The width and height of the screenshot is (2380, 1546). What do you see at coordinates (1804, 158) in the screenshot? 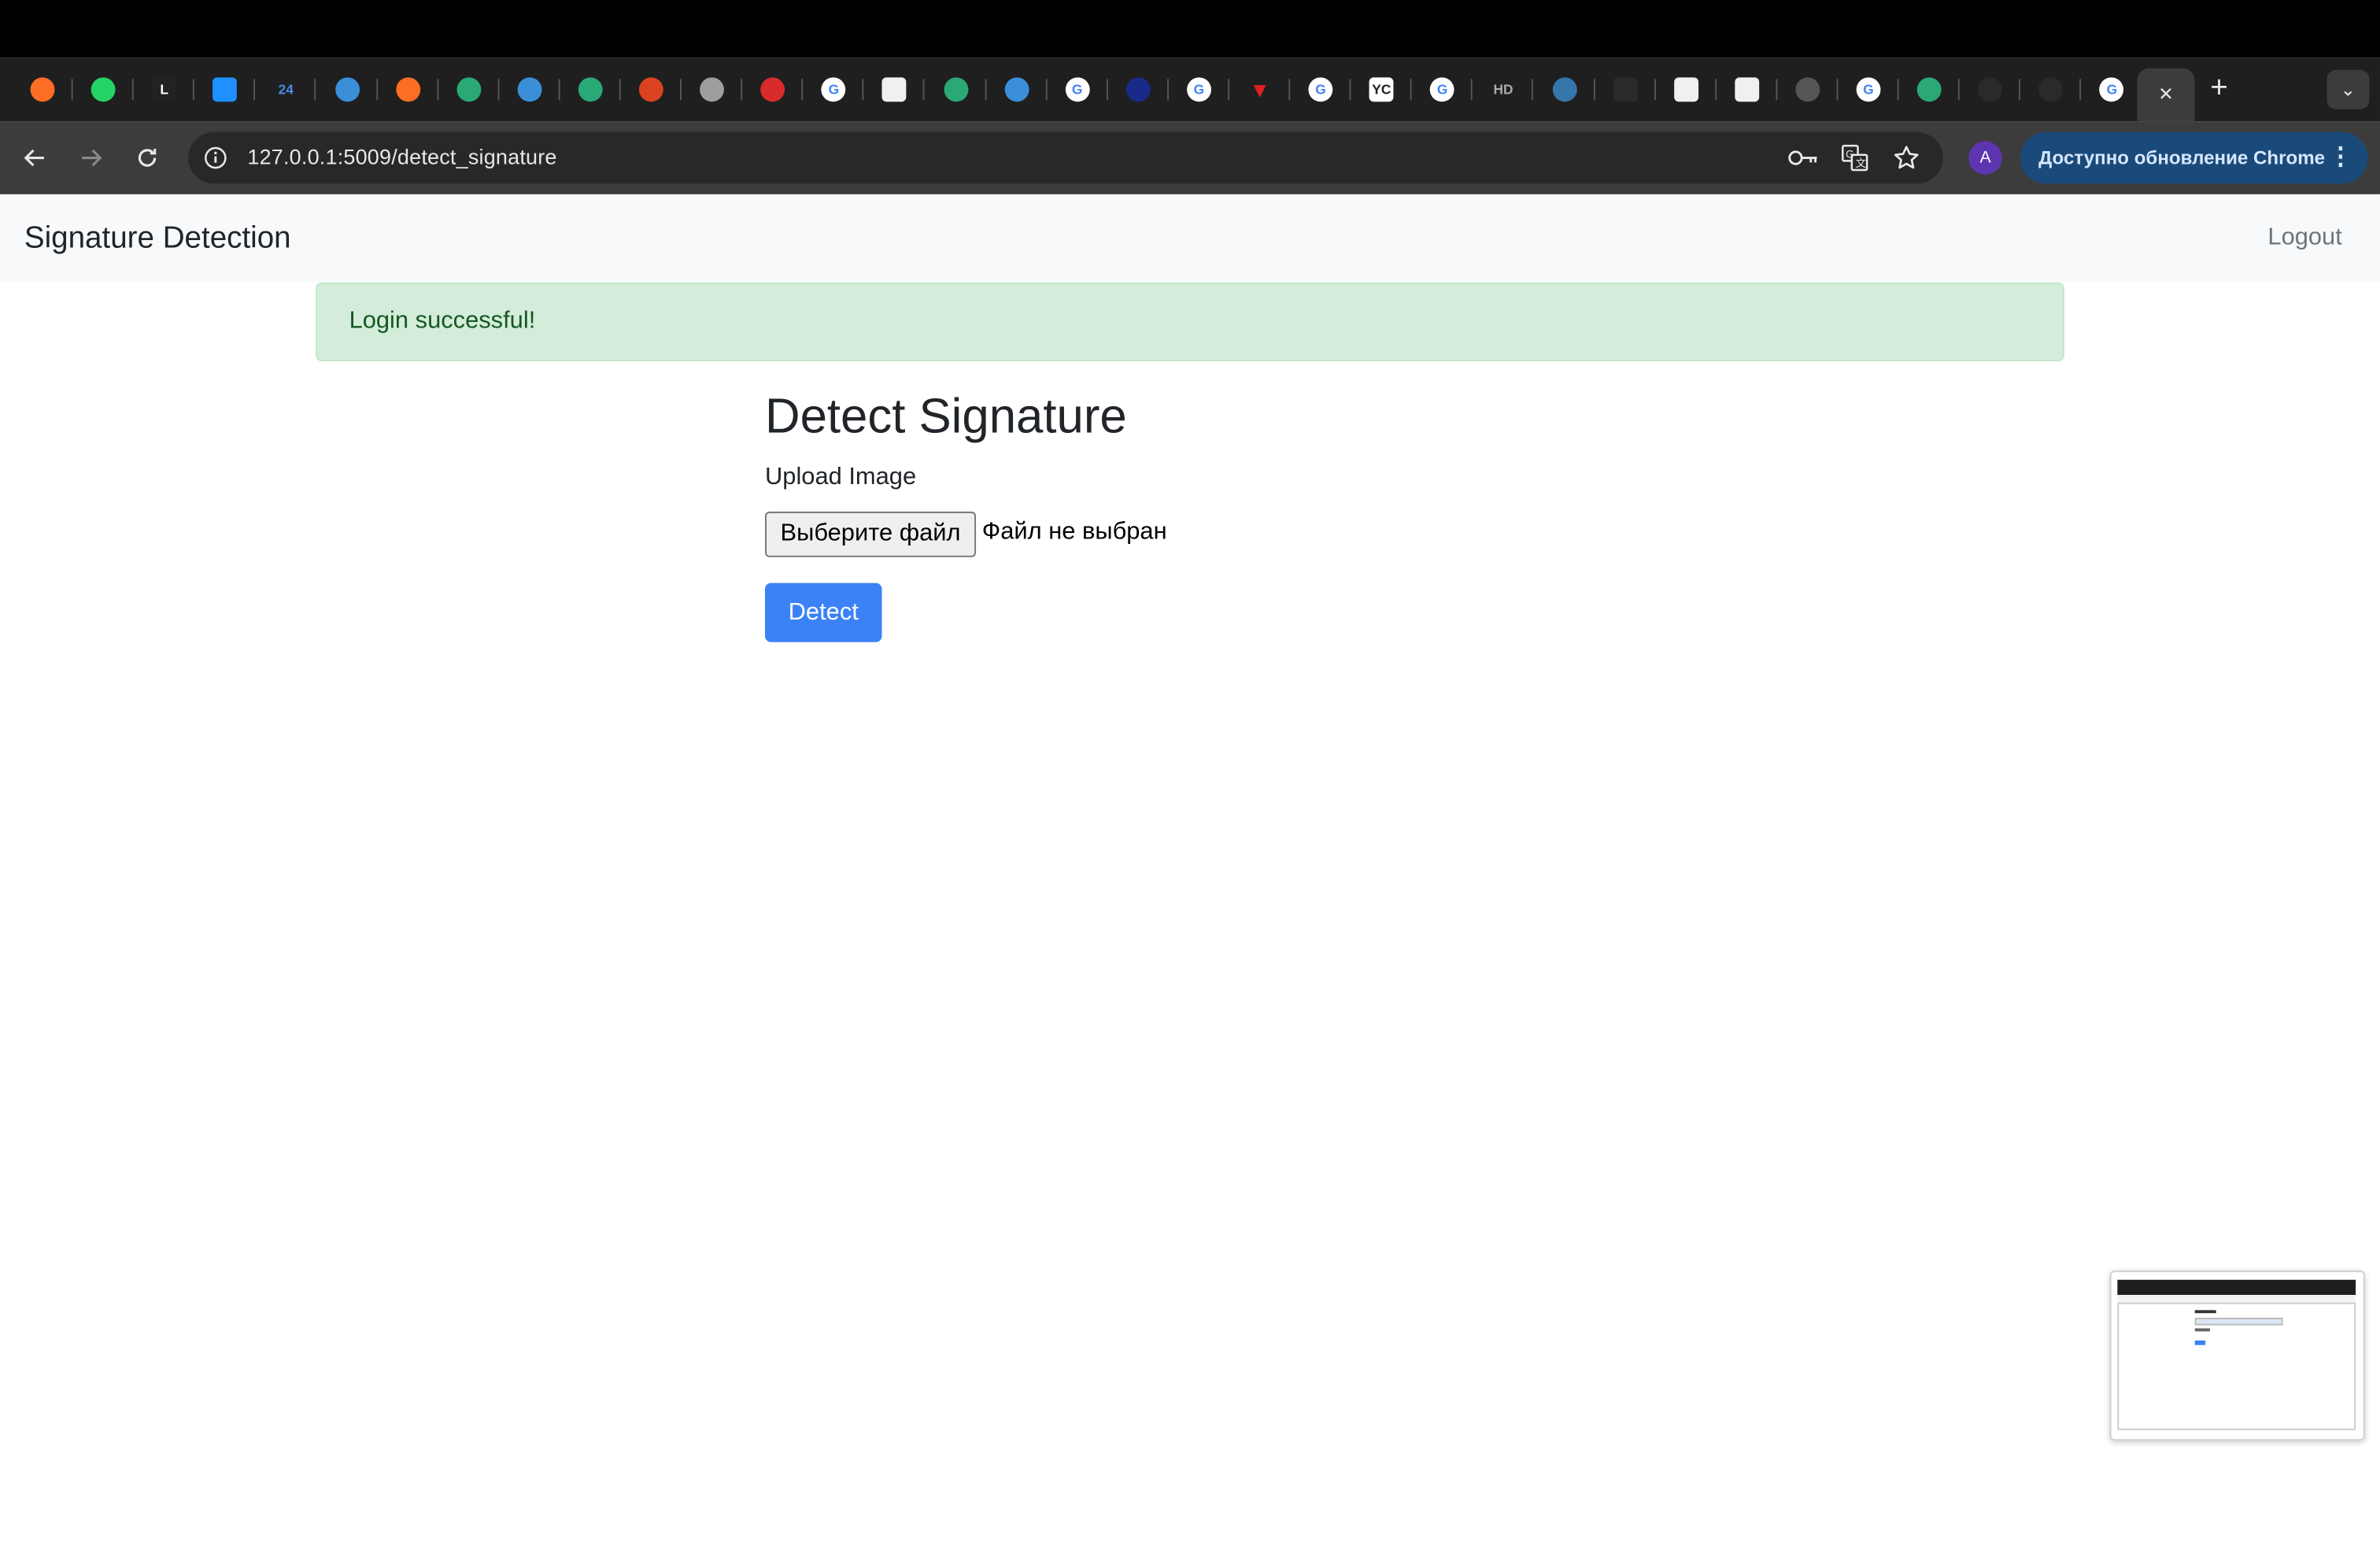
I see `password-key-icon` at bounding box center [1804, 158].